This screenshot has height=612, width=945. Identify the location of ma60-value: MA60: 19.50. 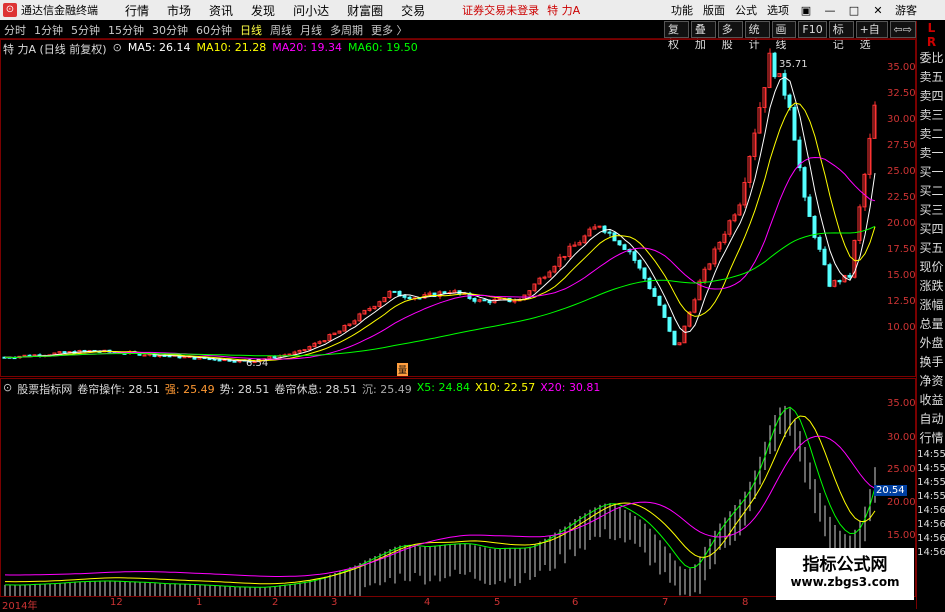
(382, 47).